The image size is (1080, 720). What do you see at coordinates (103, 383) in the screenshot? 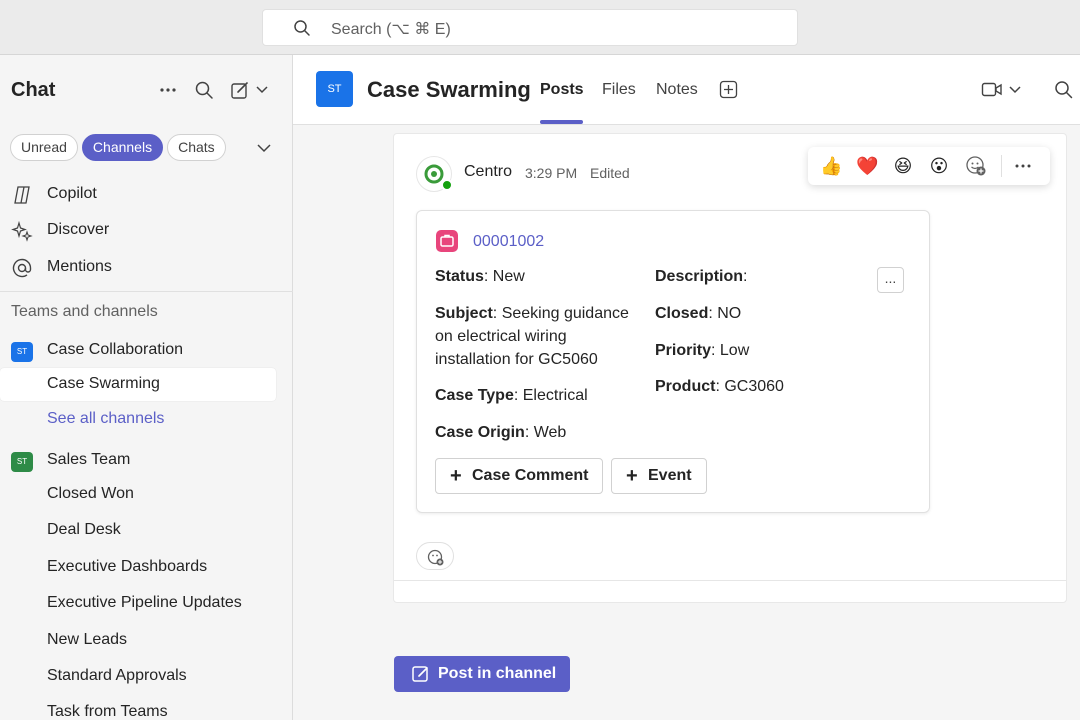
I see `channel-name: Case Swarming` at bounding box center [103, 383].